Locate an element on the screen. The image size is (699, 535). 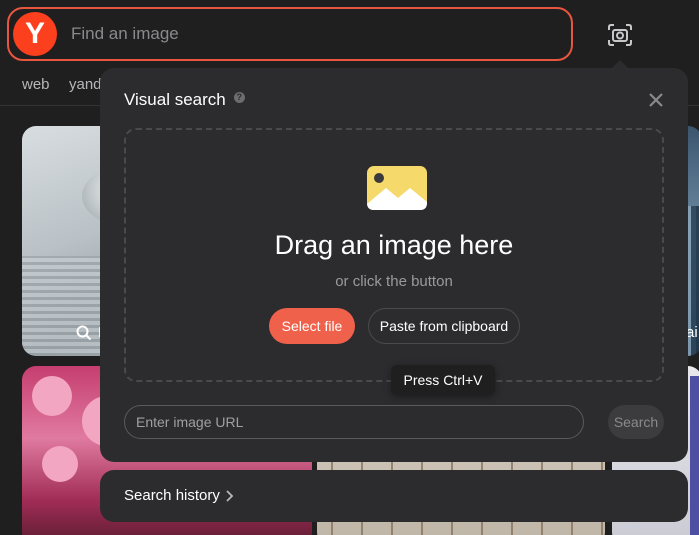
url-search-button: Search is located at coordinates (636, 422).